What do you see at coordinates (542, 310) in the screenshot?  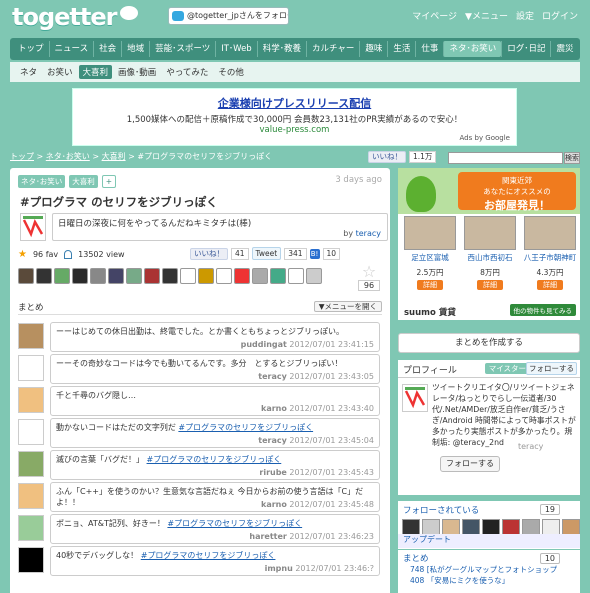 I see `more-listings-button: 他の物件も見てみる` at bounding box center [542, 310].